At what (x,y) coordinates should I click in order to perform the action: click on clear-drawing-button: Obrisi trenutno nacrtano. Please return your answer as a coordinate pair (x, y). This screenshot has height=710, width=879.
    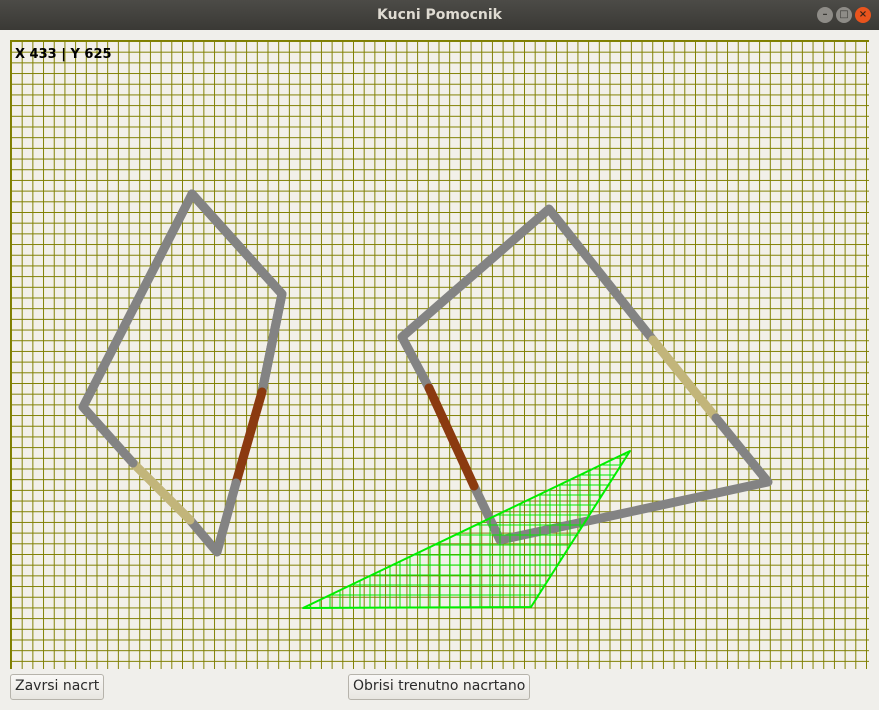
    Looking at the image, I should click on (439, 687).